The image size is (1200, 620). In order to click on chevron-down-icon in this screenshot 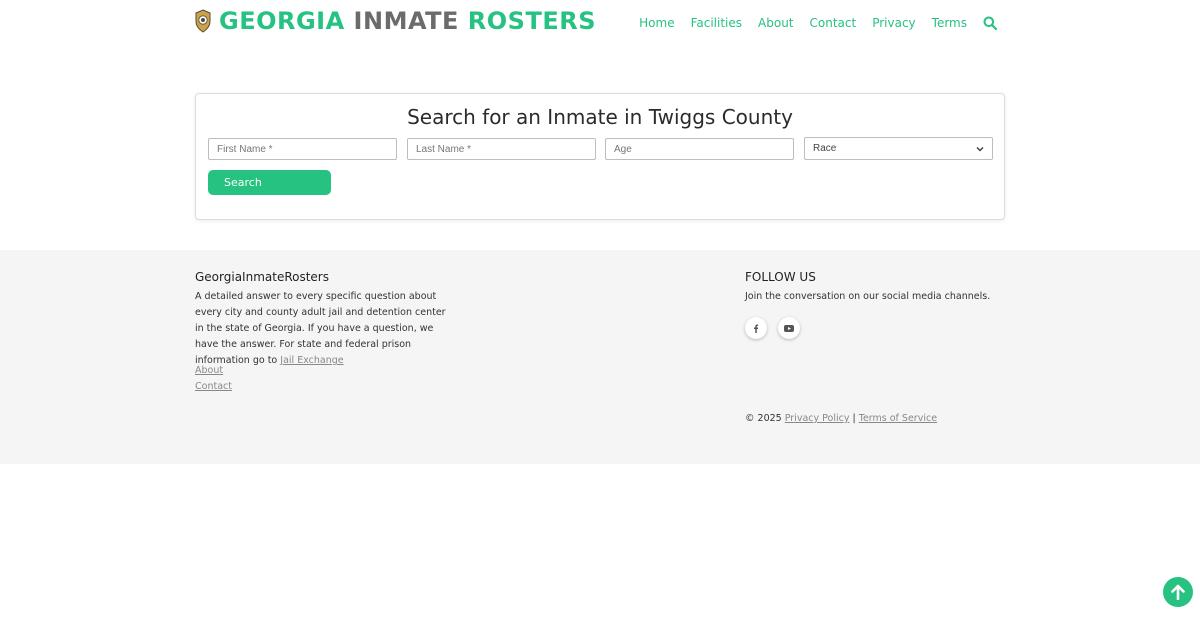, I will do `click(980, 148)`.